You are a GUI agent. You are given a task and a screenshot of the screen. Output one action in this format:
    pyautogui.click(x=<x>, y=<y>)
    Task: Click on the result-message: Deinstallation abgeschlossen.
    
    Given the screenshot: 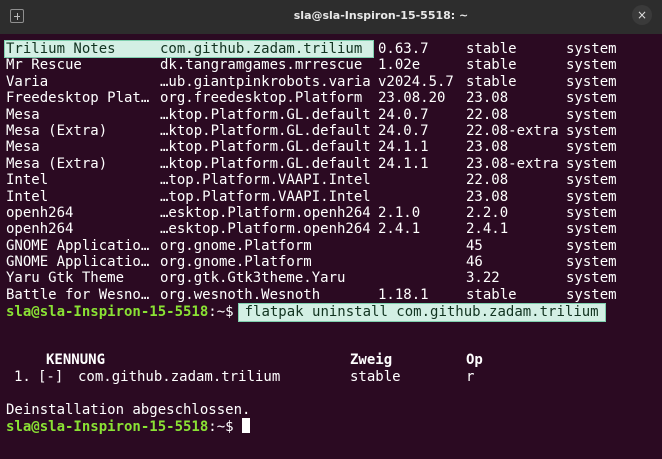 What is the action you would take?
    pyautogui.click(x=128, y=409)
    